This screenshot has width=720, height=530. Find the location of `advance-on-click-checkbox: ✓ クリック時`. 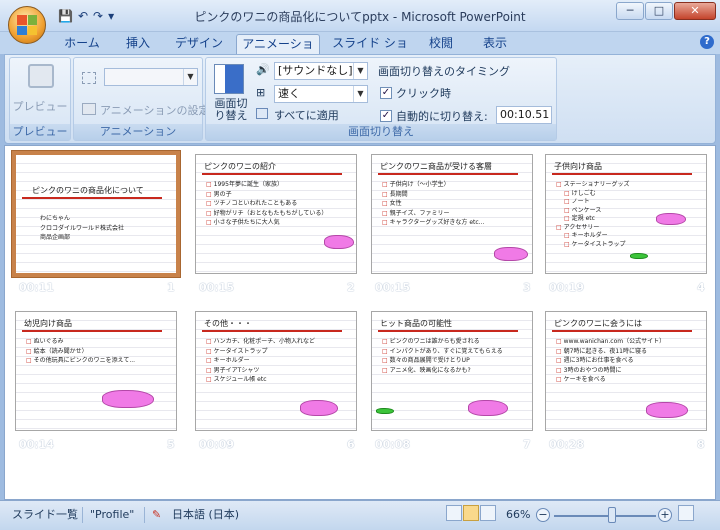

advance-on-click-checkbox: ✓ クリック時 is located at coordinates (415, 93).